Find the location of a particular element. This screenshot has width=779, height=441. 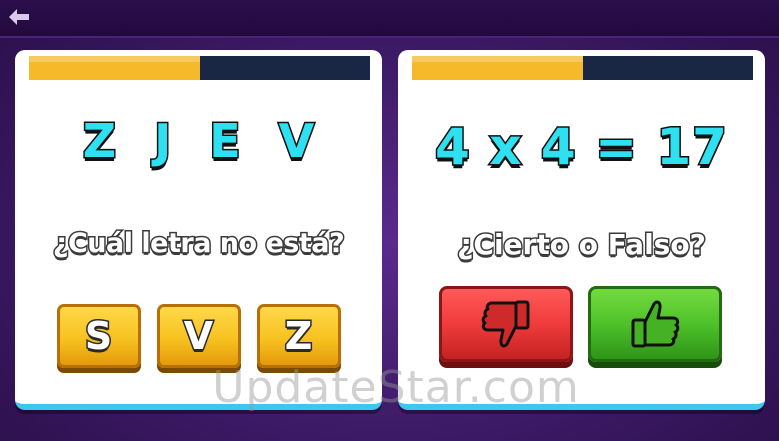

thumbs-down-icon is located at coordinates (505, 324).